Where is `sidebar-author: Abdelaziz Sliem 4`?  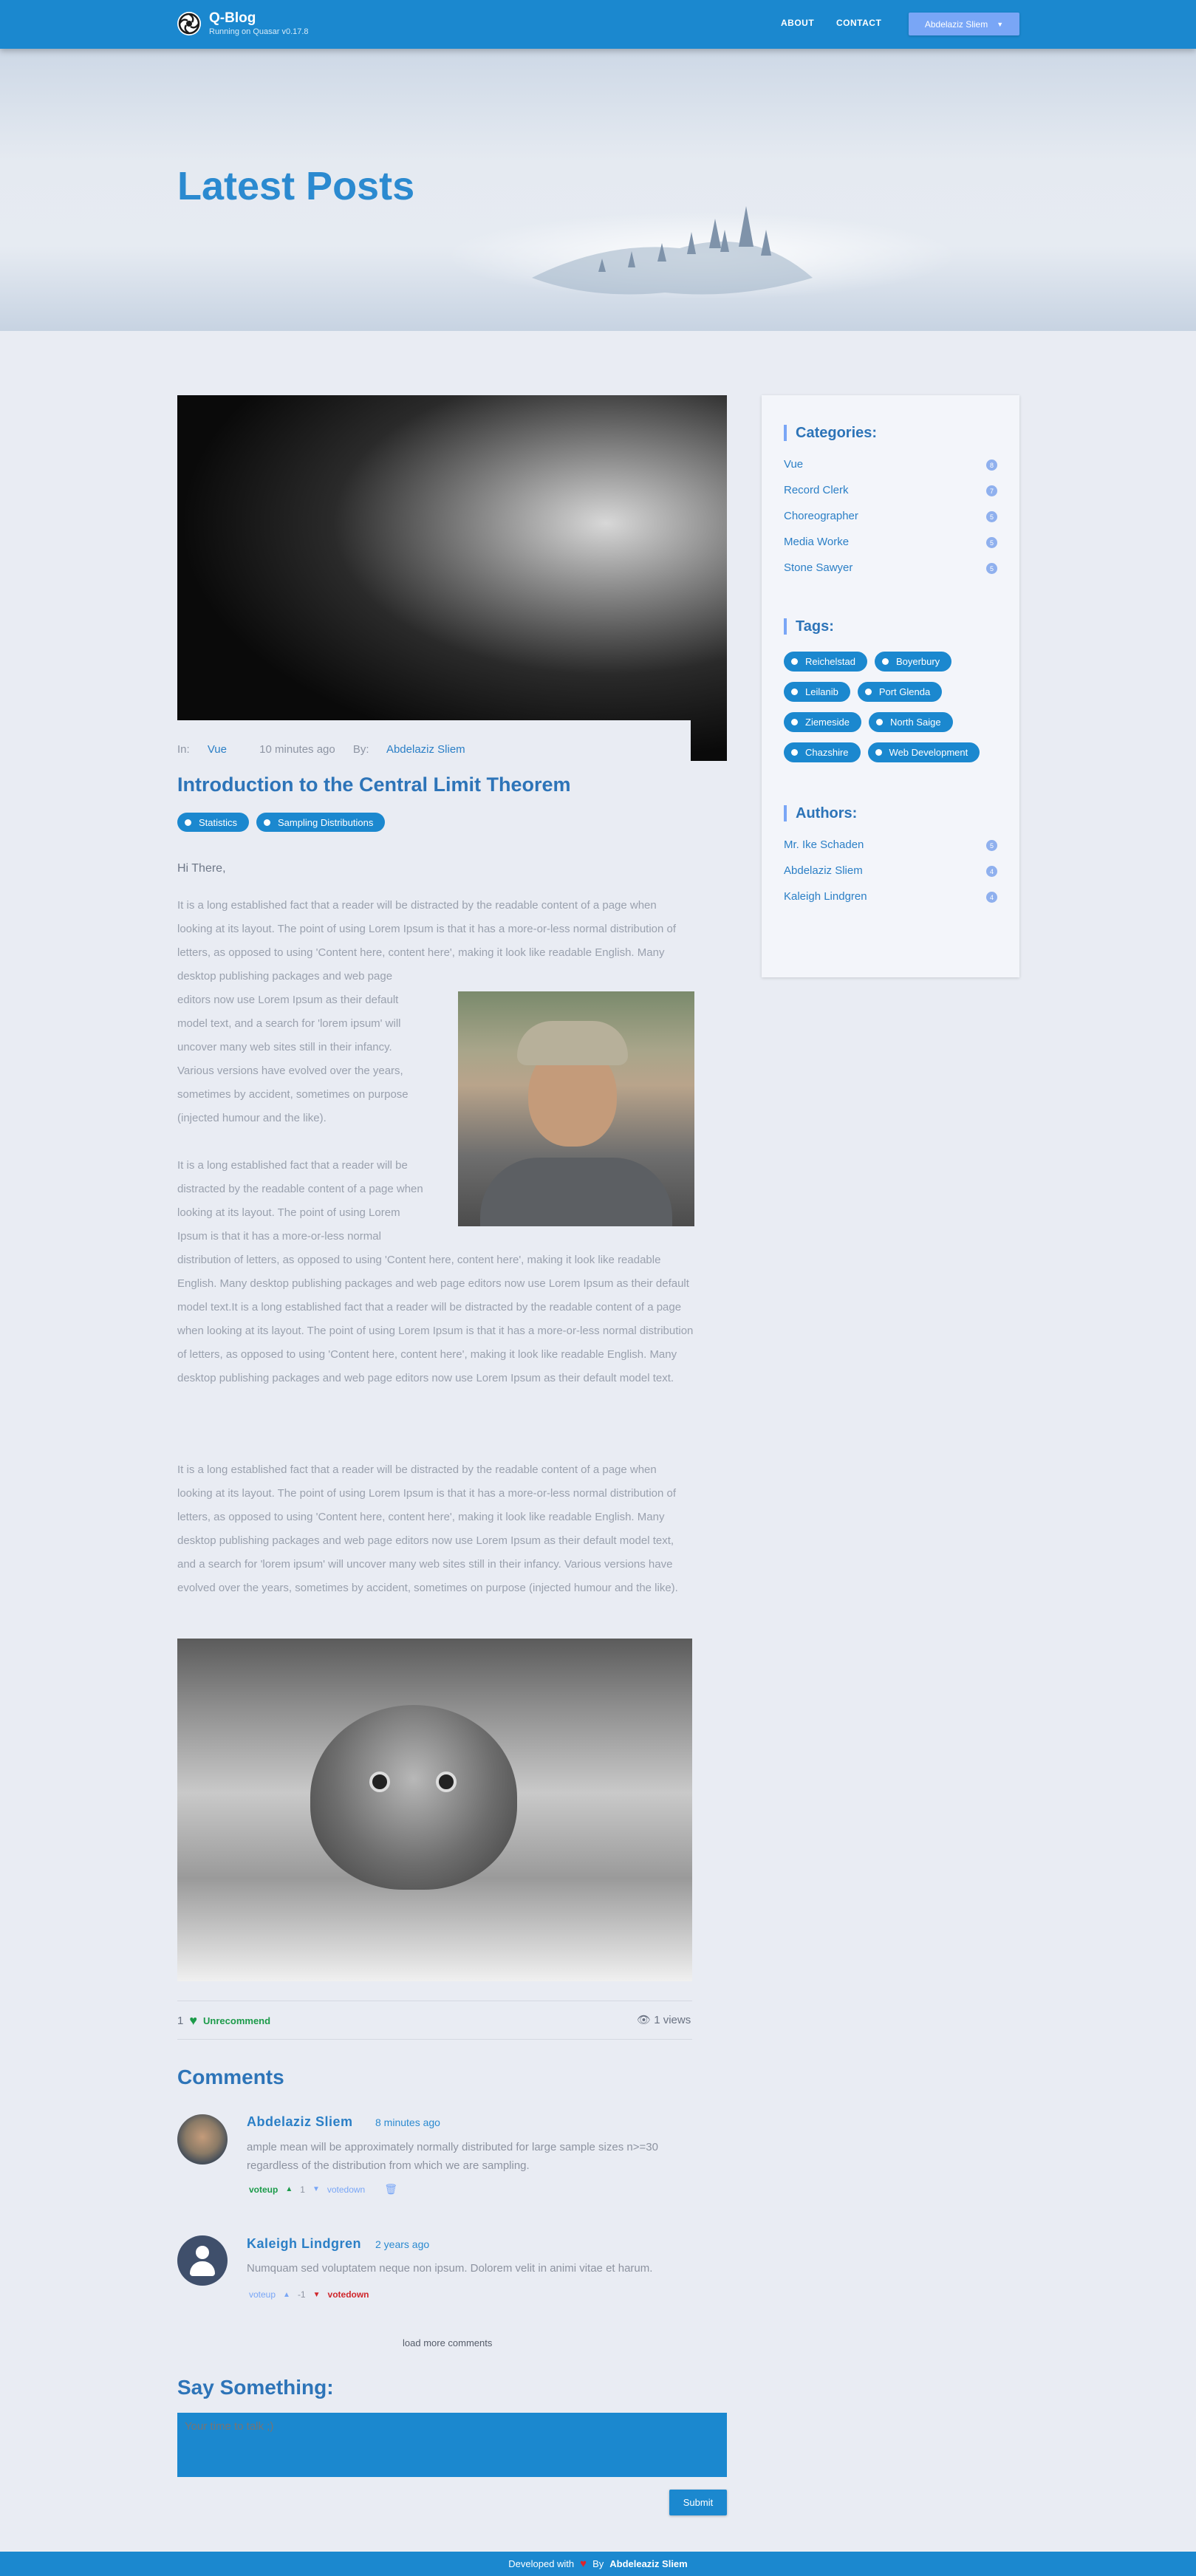
sidebar-author: Abdelaziz Sliem 4 is located at coordinates (890, 870).